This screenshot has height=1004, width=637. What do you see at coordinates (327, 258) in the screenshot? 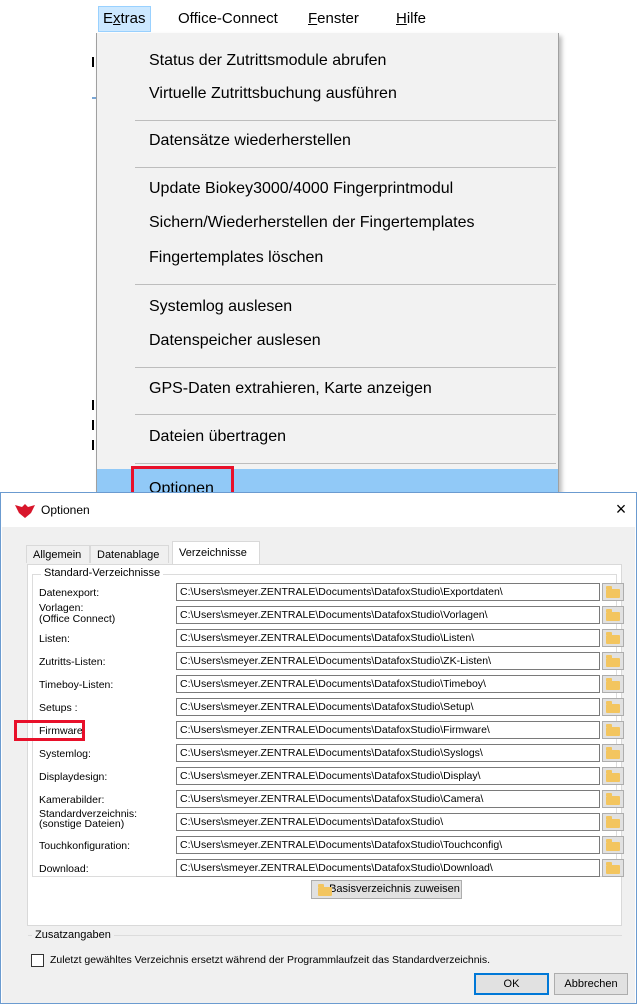
I see `menu-item-fingertemplates-loeschen: Fingertemplates löschen` at bounding box center [327, 258].